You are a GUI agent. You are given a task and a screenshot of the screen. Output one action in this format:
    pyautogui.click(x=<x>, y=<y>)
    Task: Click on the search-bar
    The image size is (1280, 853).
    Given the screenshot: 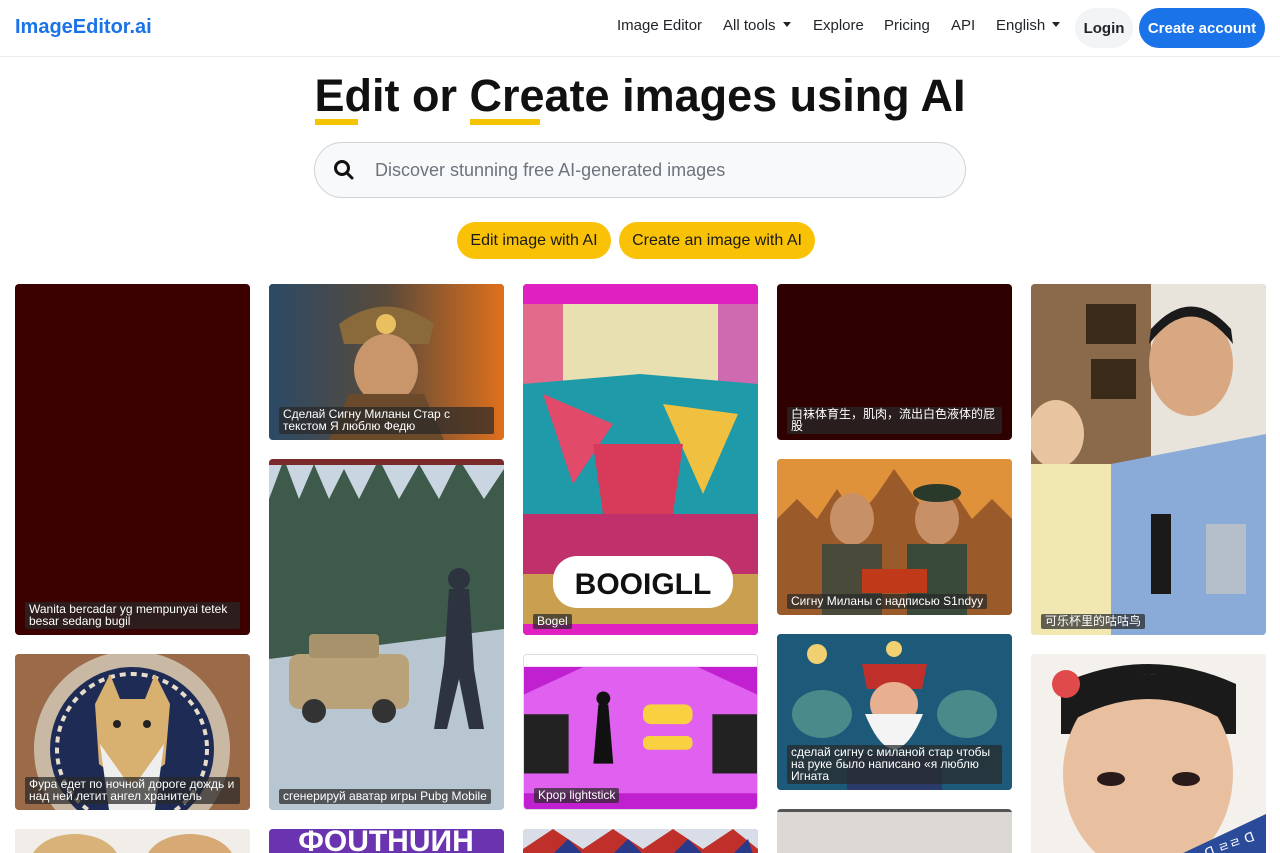 What is the action you would take?
    pyautogui.click(x=640, y=170)
    